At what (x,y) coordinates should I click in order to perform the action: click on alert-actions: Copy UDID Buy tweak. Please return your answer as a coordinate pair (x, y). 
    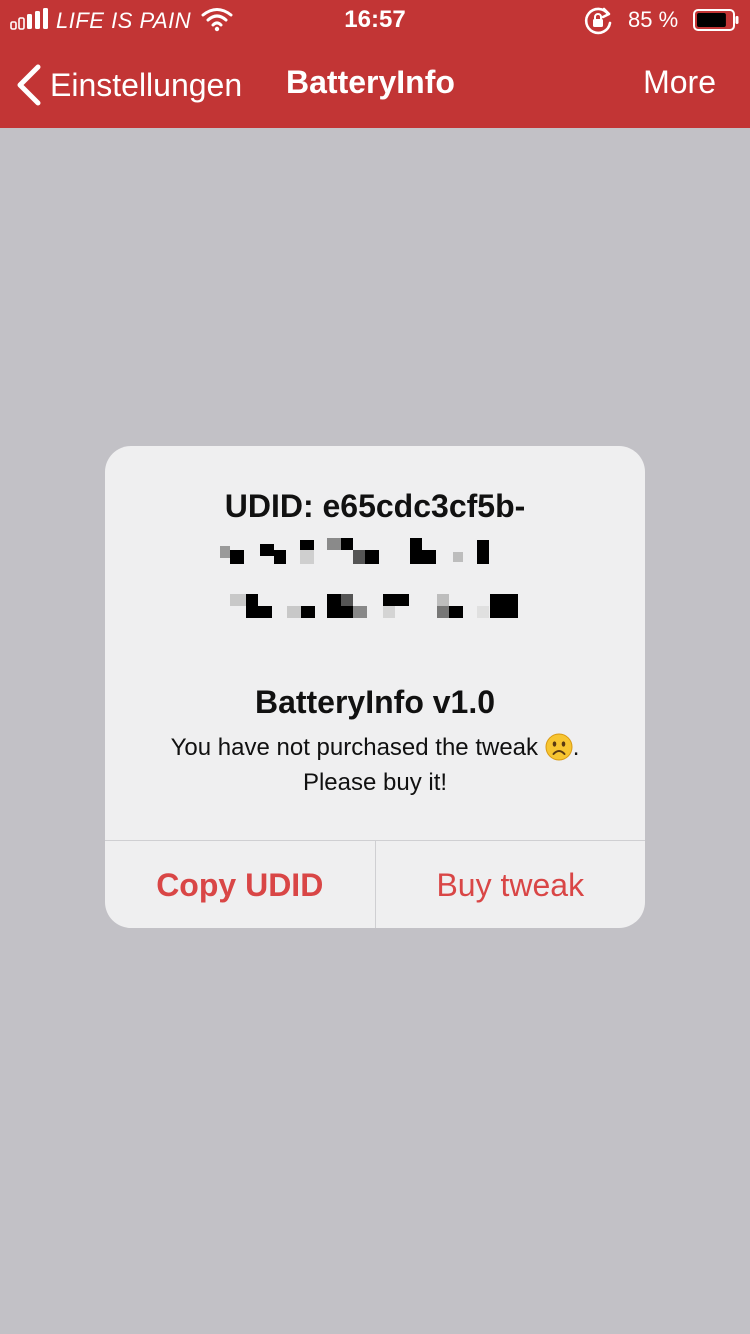
    Looking at the image, I should click on (375, 884).